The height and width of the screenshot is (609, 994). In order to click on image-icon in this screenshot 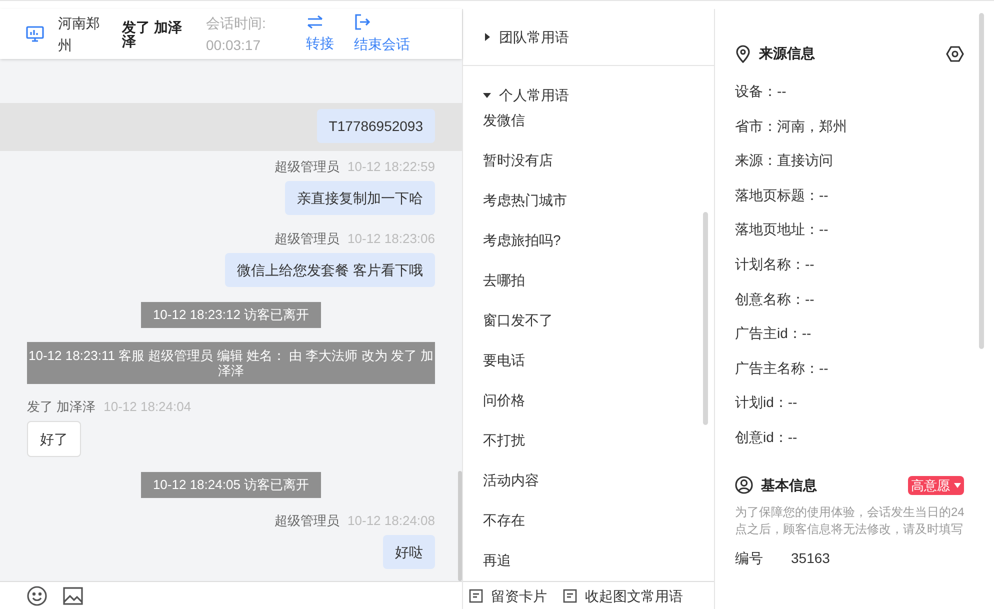, I will do `click(73, 595)`.